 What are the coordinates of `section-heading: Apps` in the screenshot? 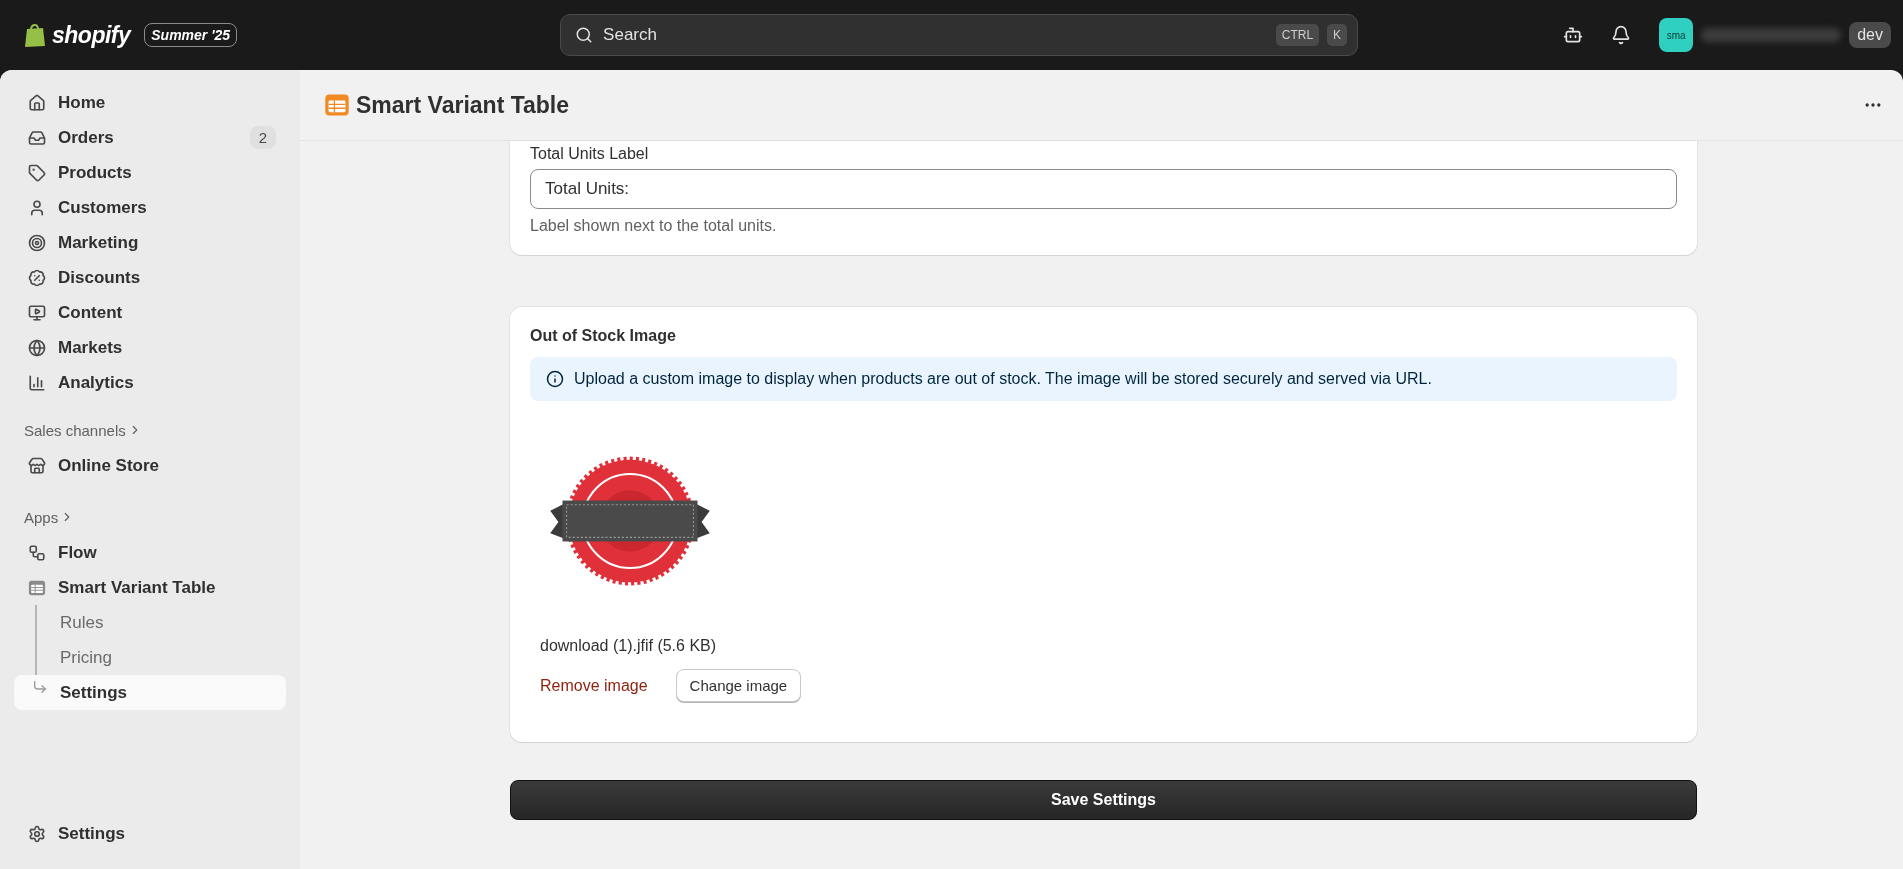 It's located at (150, 517).